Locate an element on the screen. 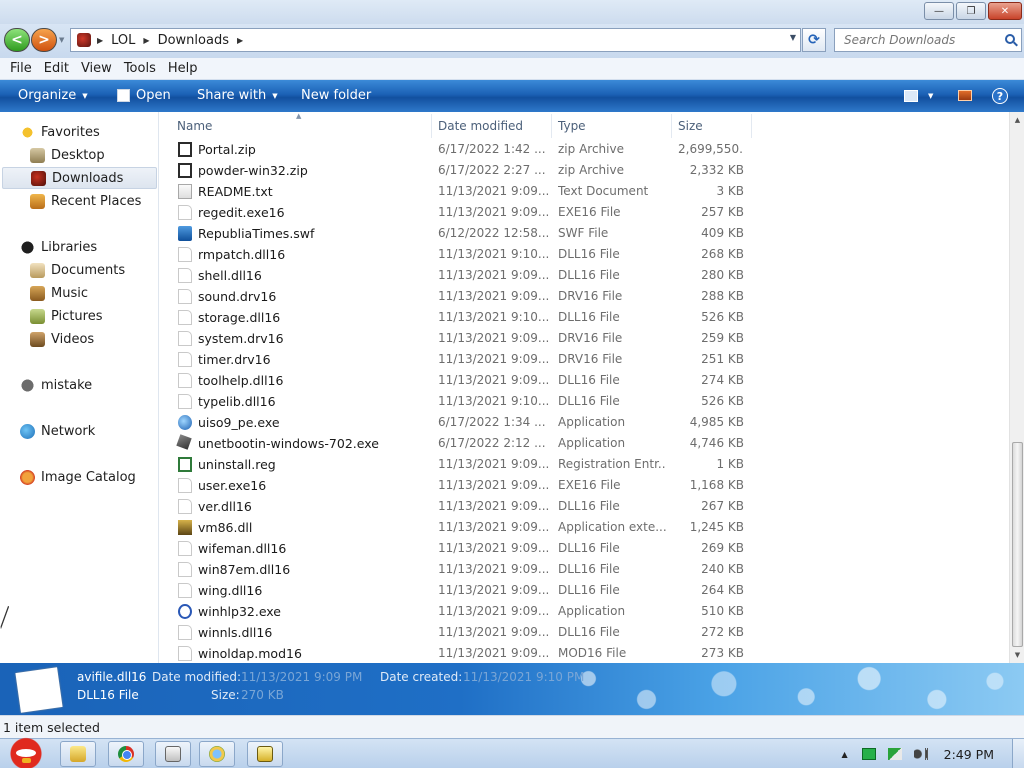 This screenshot has height=768, width=1024. scroll-down-icon: ▼ is located at coordinates (1017, 655).